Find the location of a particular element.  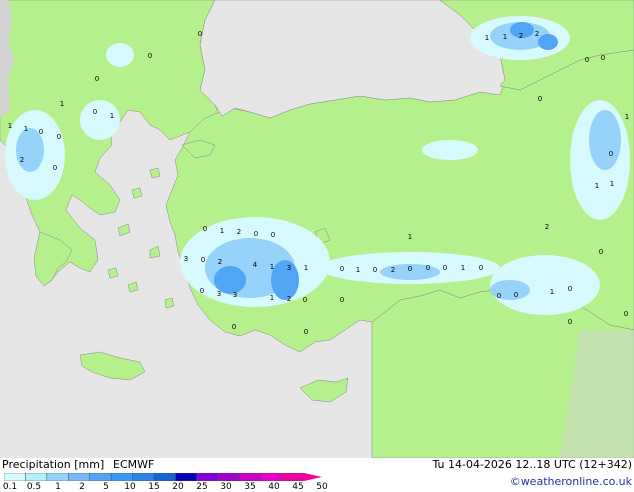

color-scale-tick-label: 2 is located at coordinates (82, 487).